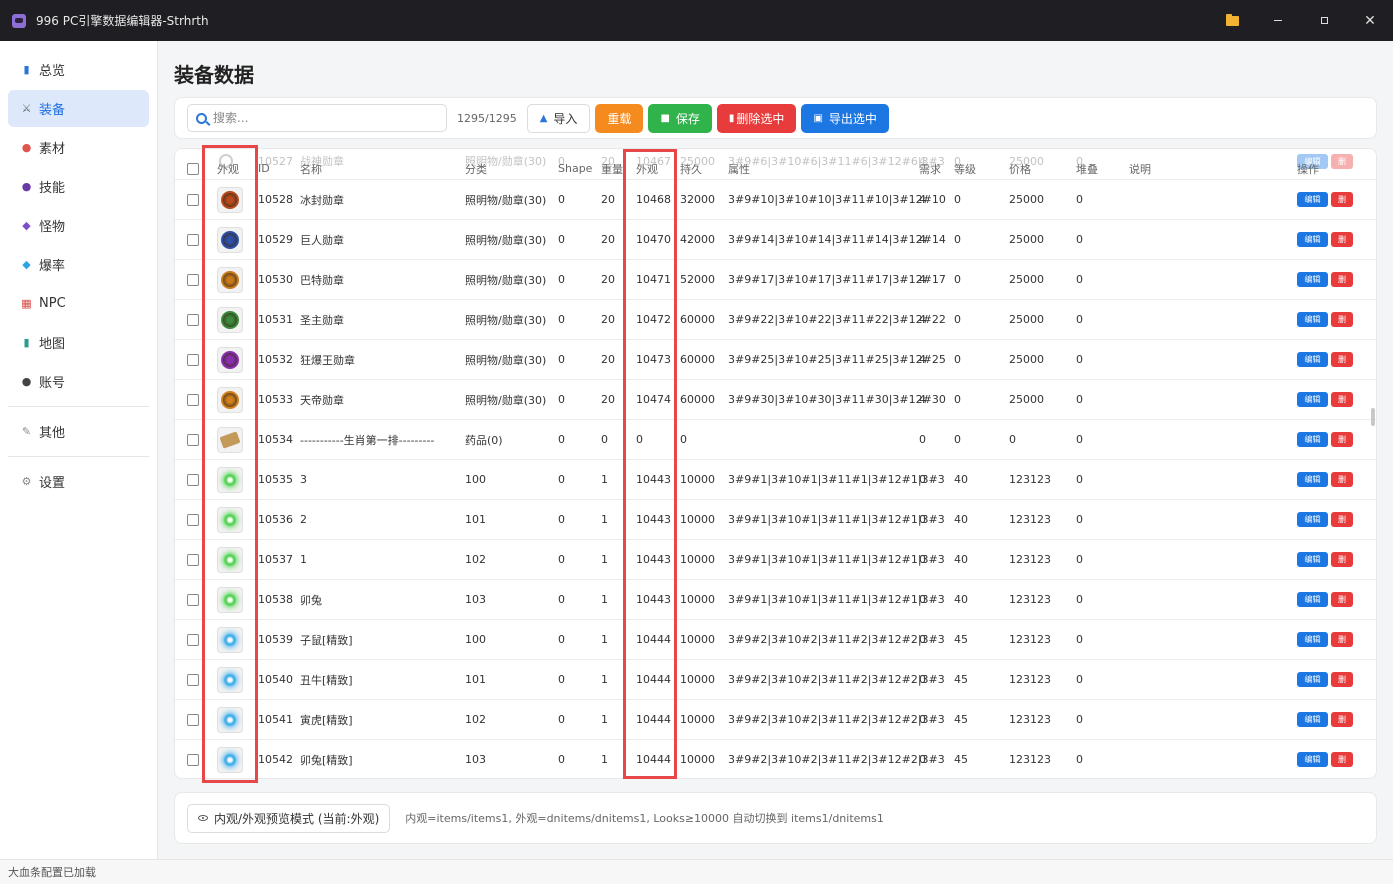 Image resolution: width=1393 pixels, height=884 pixels. Describe the element at coordinates (323, 118) in the screenshot. I see `search-input` at that location.